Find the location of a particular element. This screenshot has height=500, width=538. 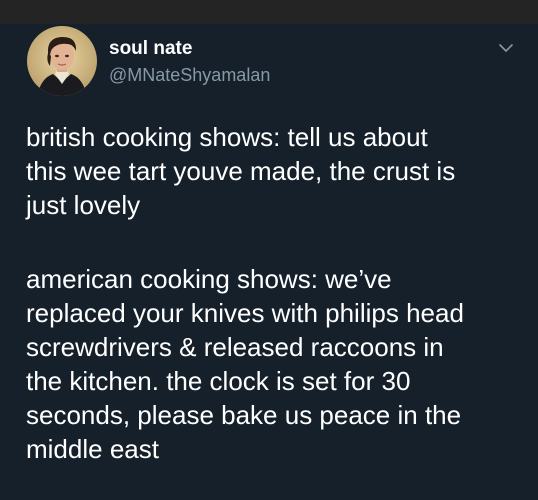

top-status-strip is located at coordinates (269, 12).